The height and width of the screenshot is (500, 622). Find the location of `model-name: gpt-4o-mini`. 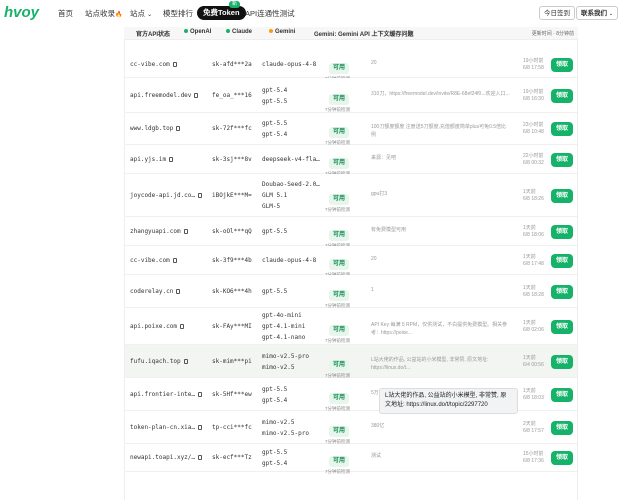

model-name: gpt-4o-mini is located at coordinates (282, 315).